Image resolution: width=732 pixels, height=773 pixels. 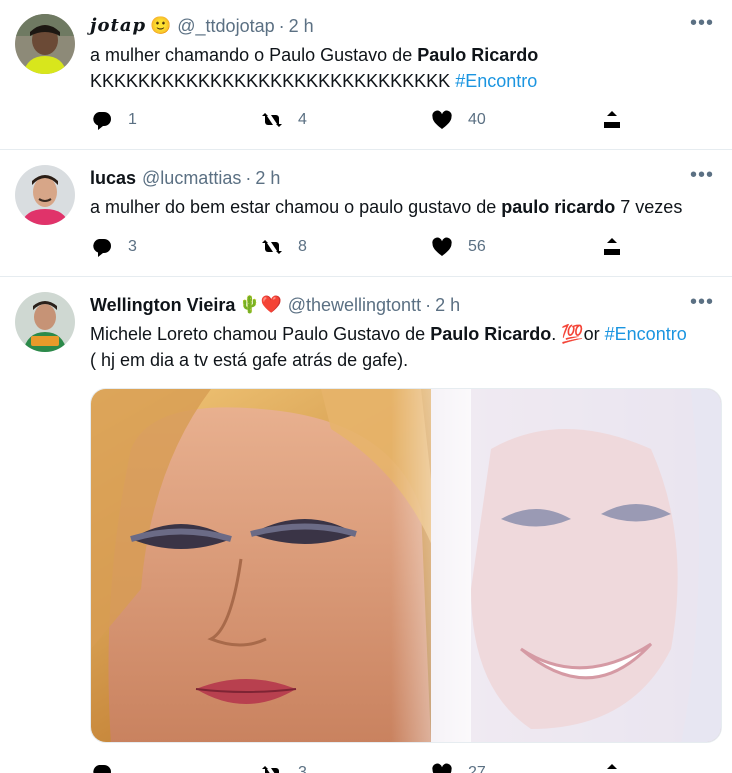 What do you see at coordinates (477, 246) in the screenshot?
I see `like-count: 56` at bounding box center [477, 246].